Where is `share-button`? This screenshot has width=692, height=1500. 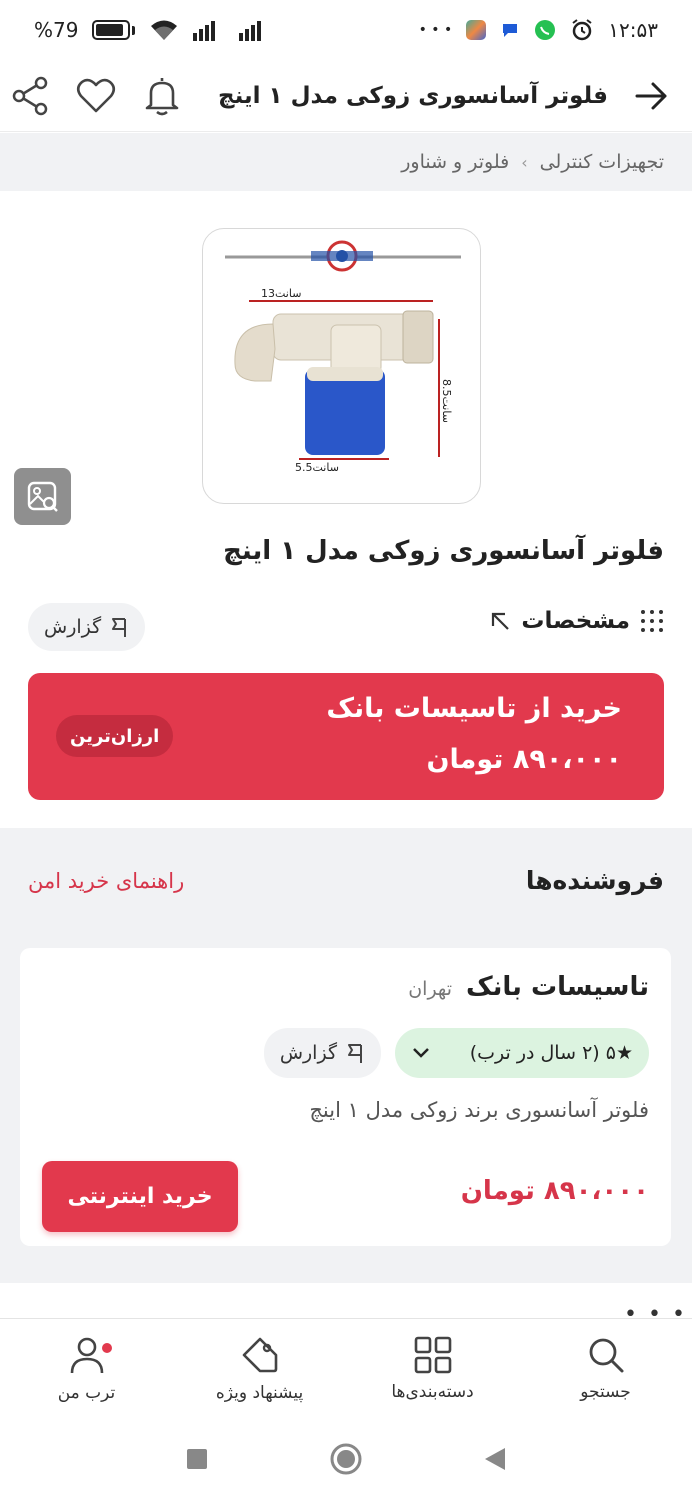
share-button is located at coordinates (30, 96).